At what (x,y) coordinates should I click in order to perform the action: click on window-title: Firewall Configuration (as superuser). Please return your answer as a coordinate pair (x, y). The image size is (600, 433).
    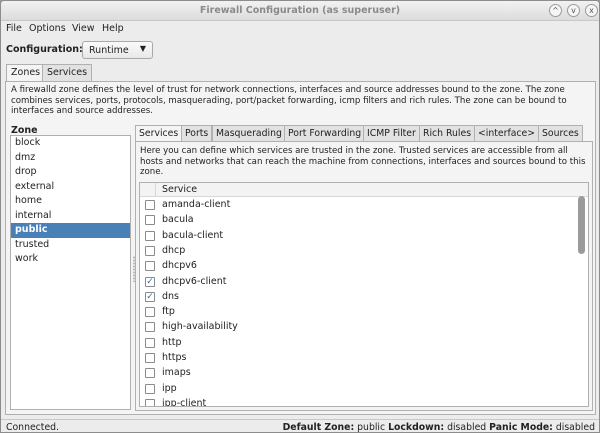
    Looking at the image, I should click on (300, 10).